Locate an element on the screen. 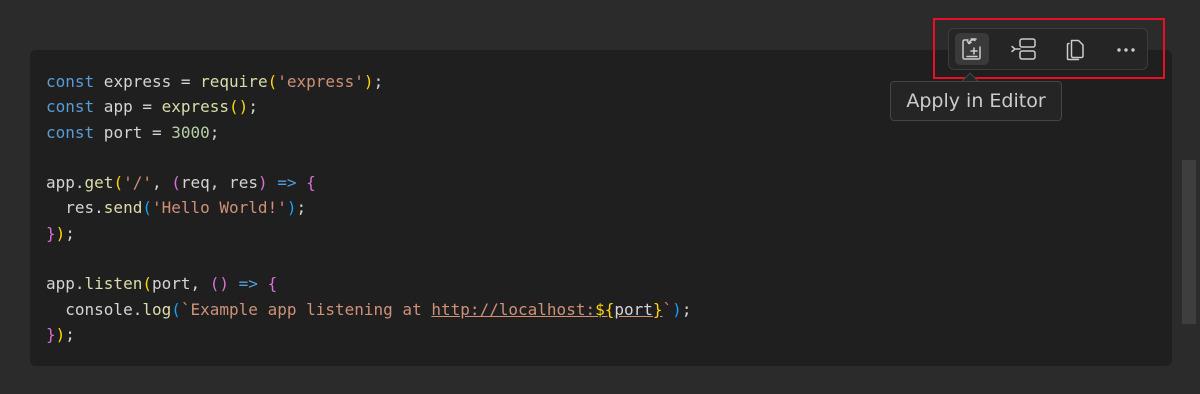 This screenshot has height=394, width=1200. code-line: const express = require('express'); is located at coordinates (368, 81).